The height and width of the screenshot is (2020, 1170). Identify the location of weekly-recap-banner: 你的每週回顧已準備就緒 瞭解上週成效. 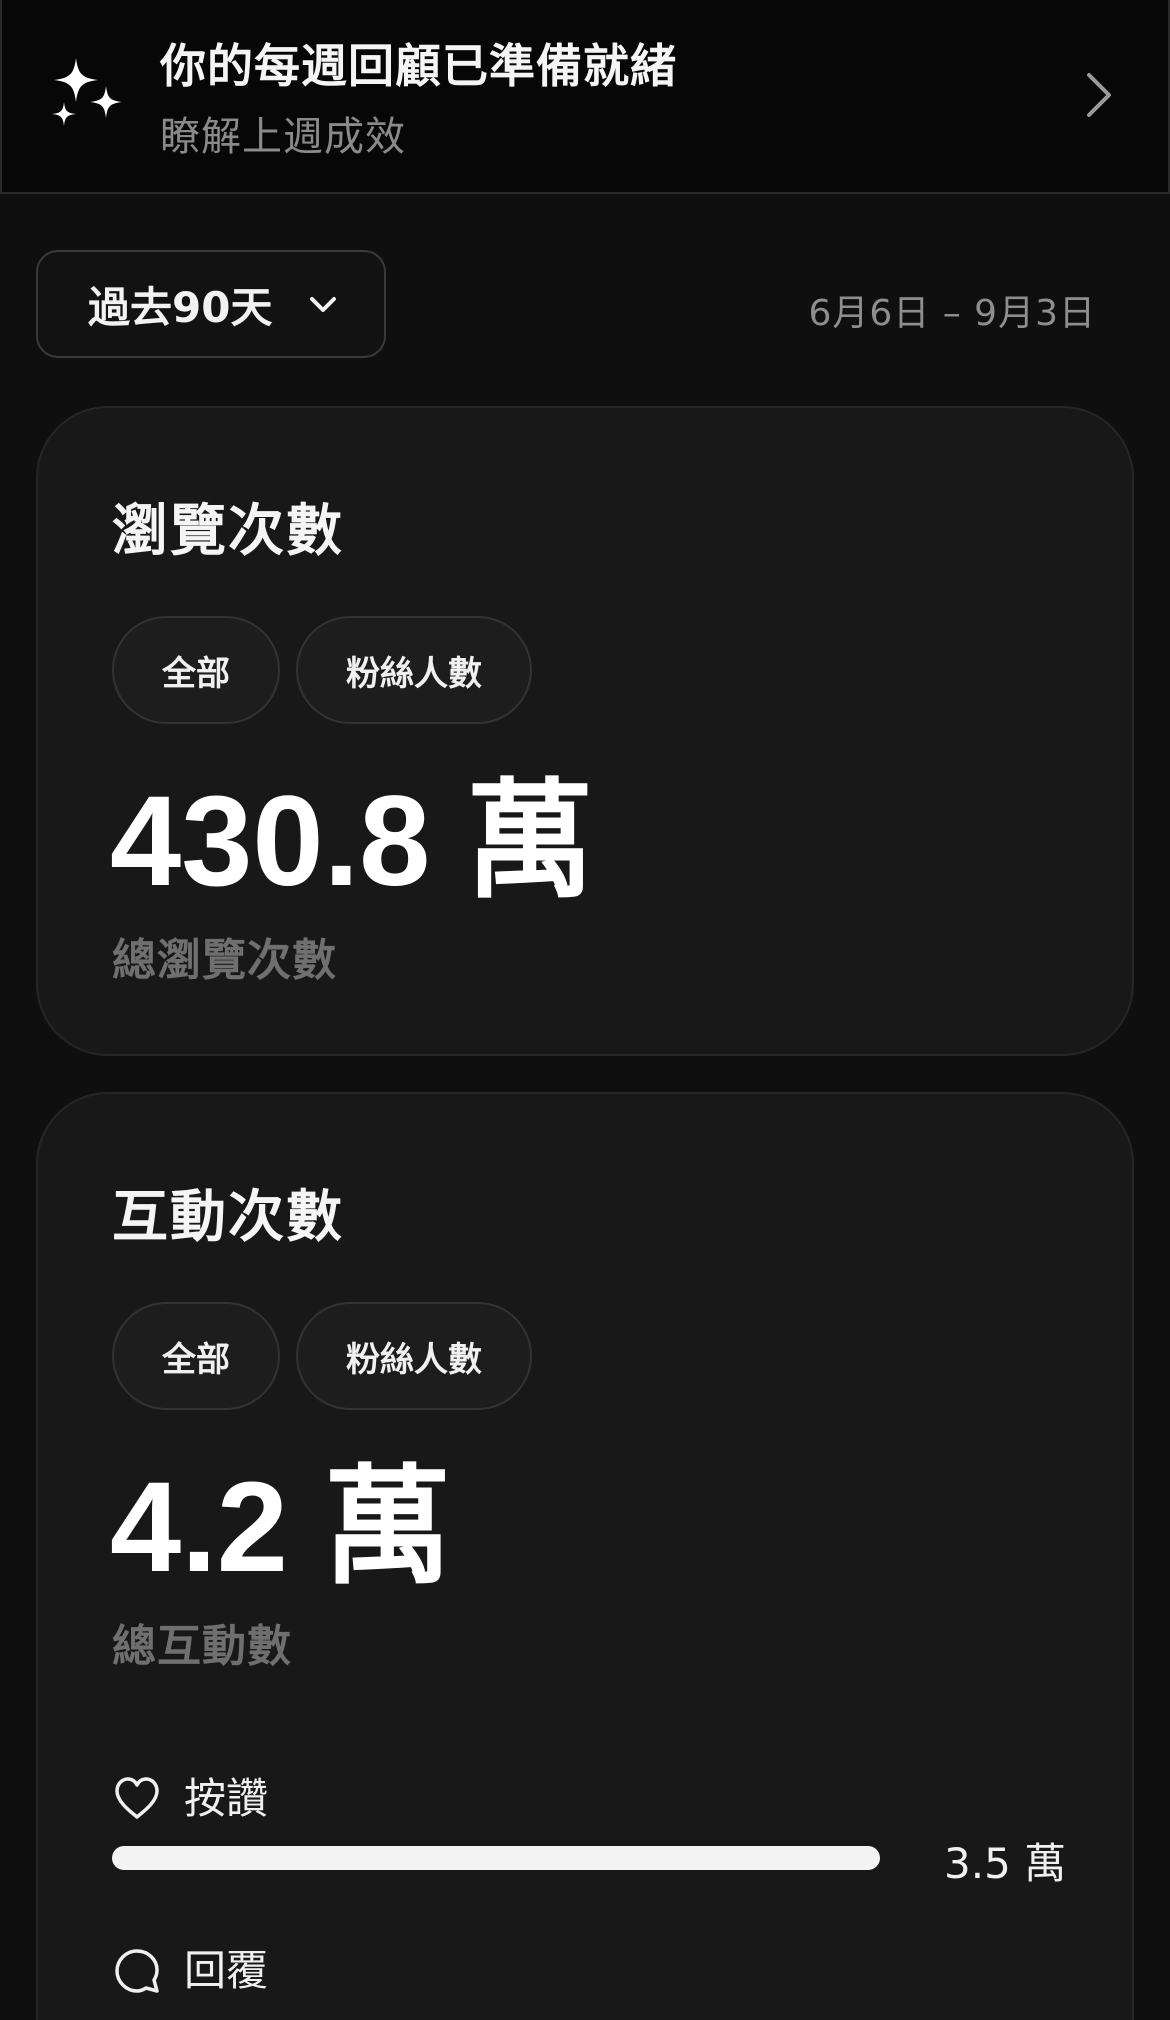
(585, 97).